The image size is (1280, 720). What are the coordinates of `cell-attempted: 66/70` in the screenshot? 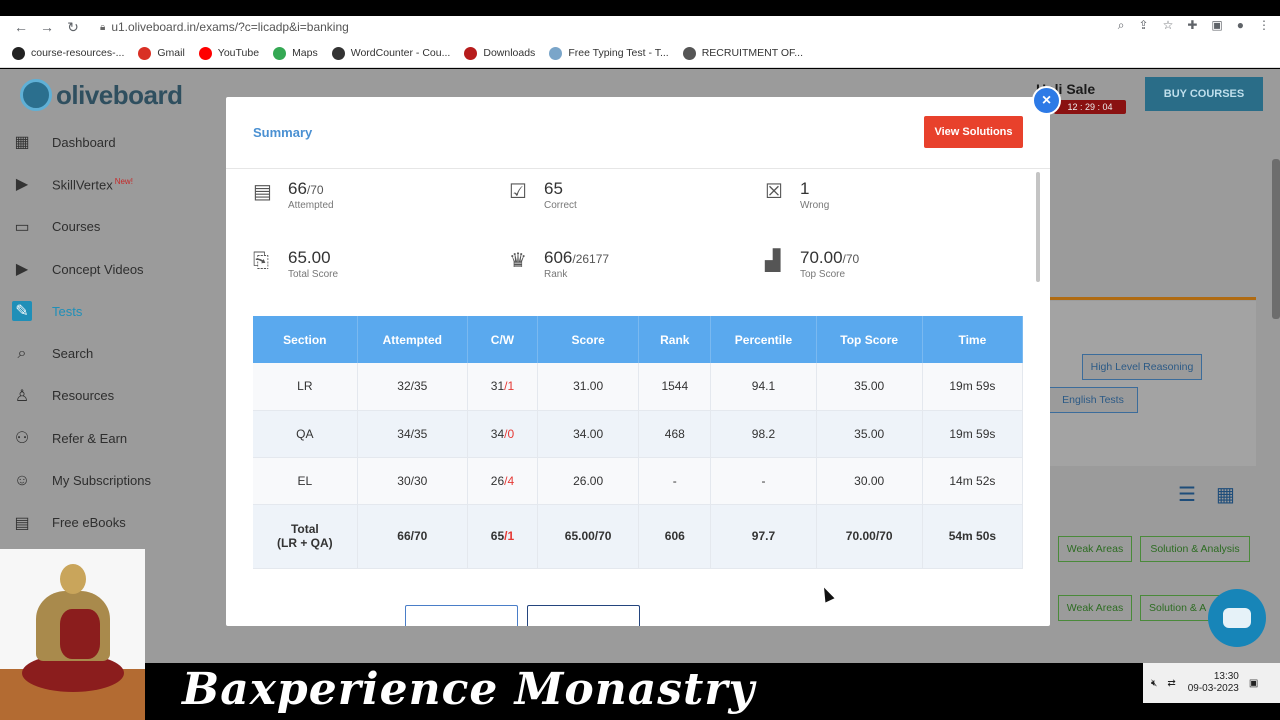 It's located at (412, 536).